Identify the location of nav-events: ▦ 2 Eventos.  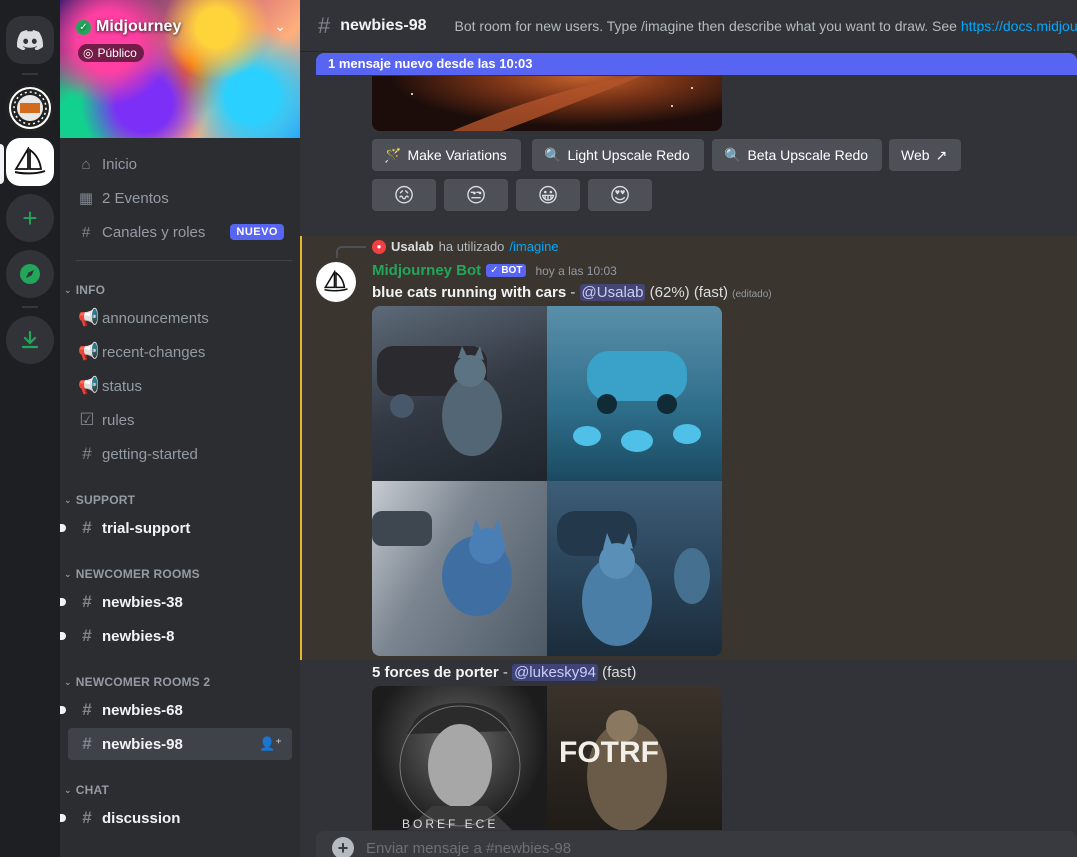
(180, 198).